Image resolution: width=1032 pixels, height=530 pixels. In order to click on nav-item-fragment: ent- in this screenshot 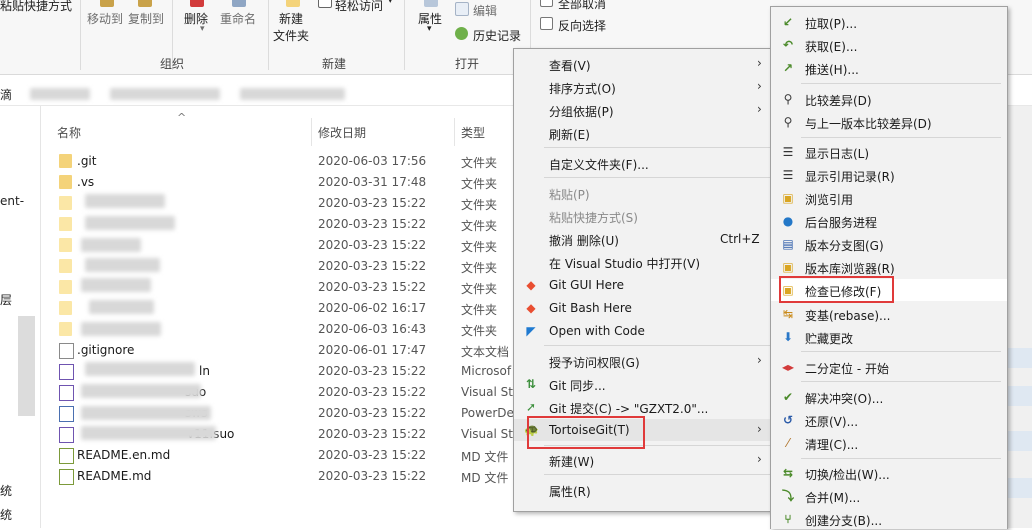, I will do `click(12, 201)`.